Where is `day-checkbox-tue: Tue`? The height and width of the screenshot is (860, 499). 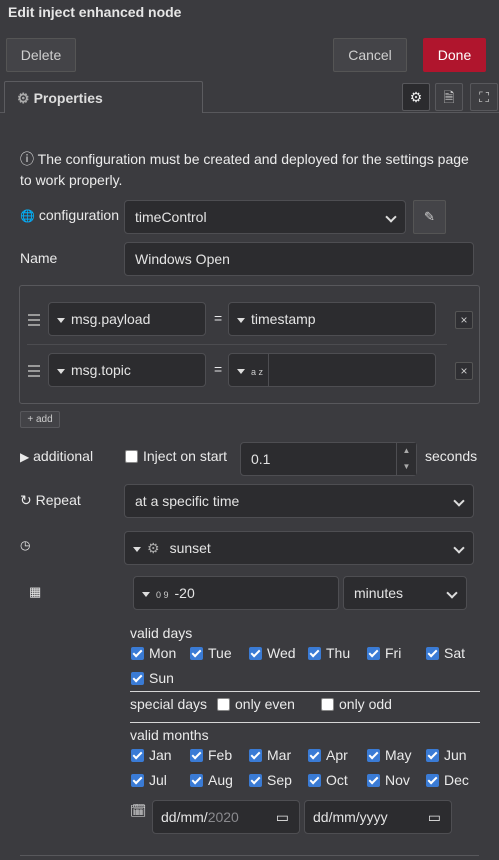 day-checkbox-tue: Tue is located at coordinates (211, 653).